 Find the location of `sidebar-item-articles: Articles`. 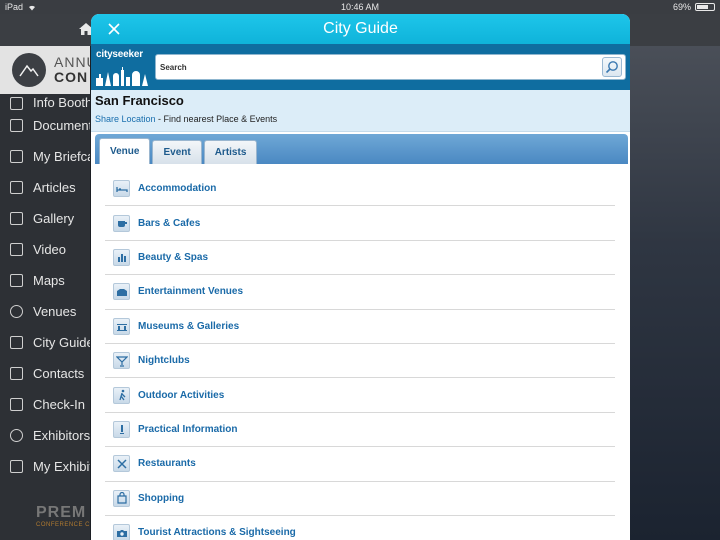

sidebar-item-articles: Articles is located at coordinates (45, 187).